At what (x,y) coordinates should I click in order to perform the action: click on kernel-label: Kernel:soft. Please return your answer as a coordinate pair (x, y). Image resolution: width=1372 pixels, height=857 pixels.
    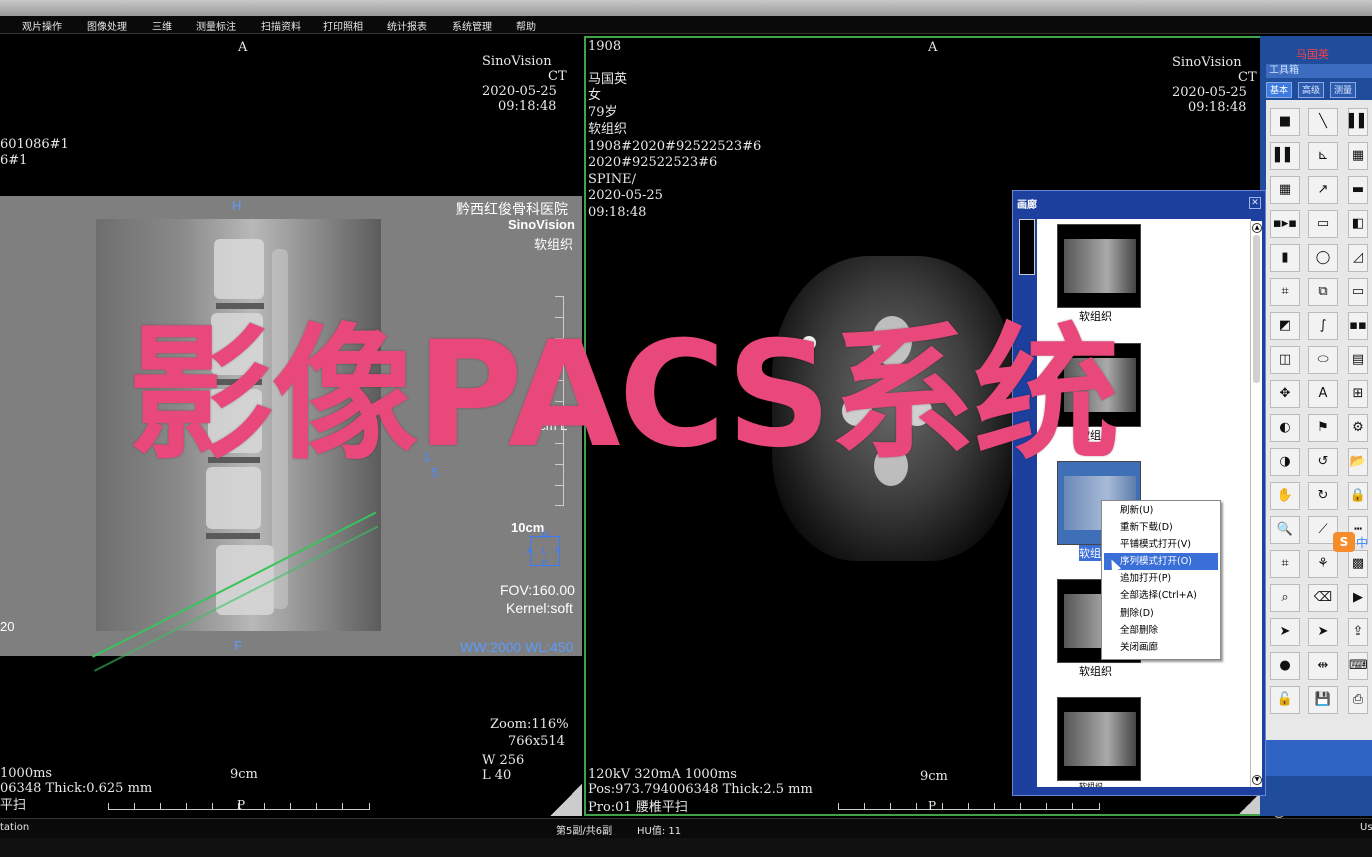
    Looking at the image, I should click on (539, 608).